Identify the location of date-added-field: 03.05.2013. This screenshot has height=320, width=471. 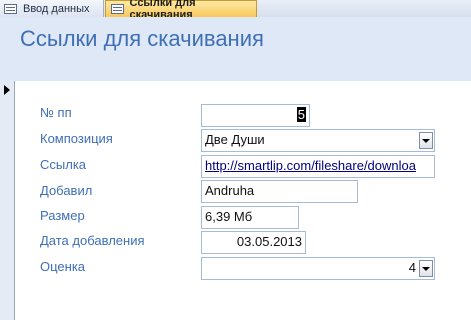
(253, 242).